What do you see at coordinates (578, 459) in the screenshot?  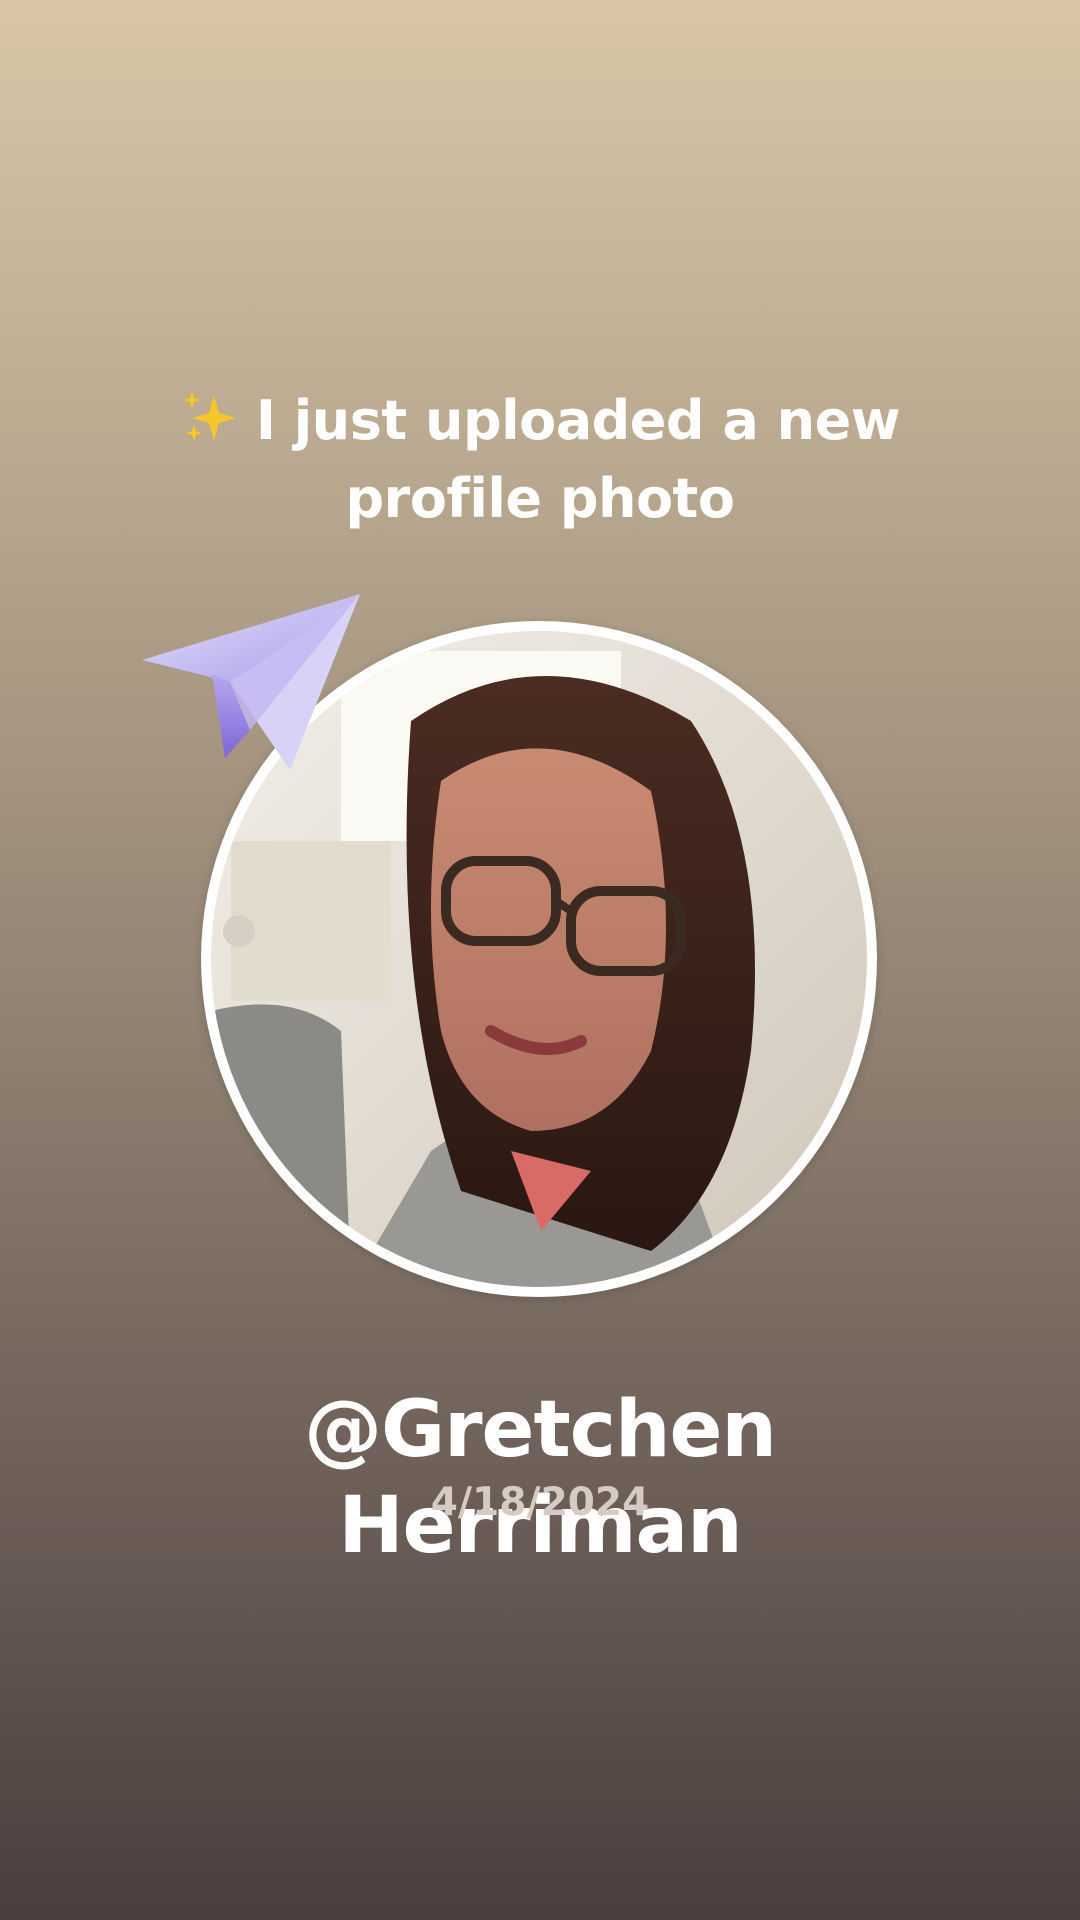 I see `headline-text: I just uploaded a new profile photo` at bounding box center [578, 459].